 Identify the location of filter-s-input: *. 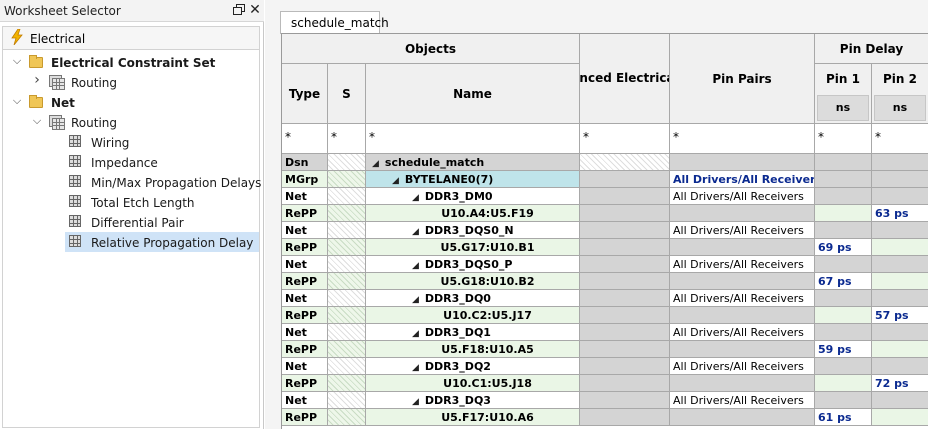
(347, 139).